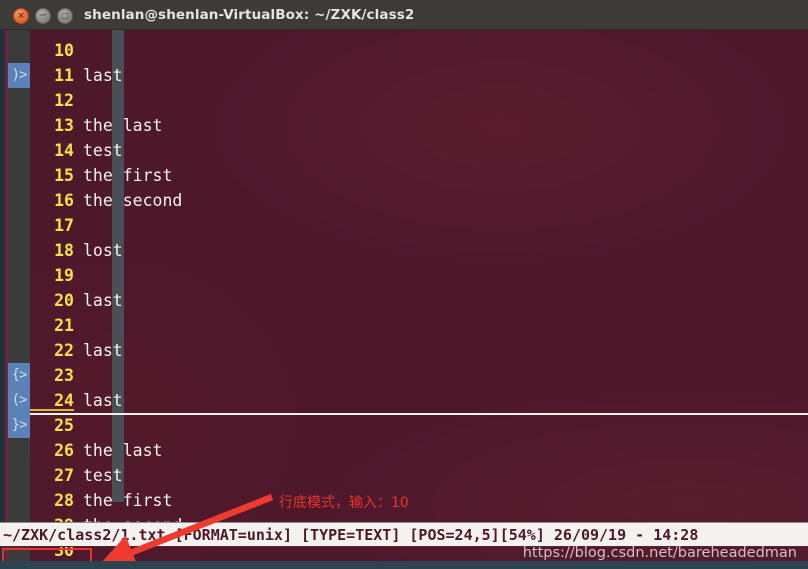  Describe the element at coordinates (419, 125) in the screenshot. I see `vim-line: 13 the last` at that location.